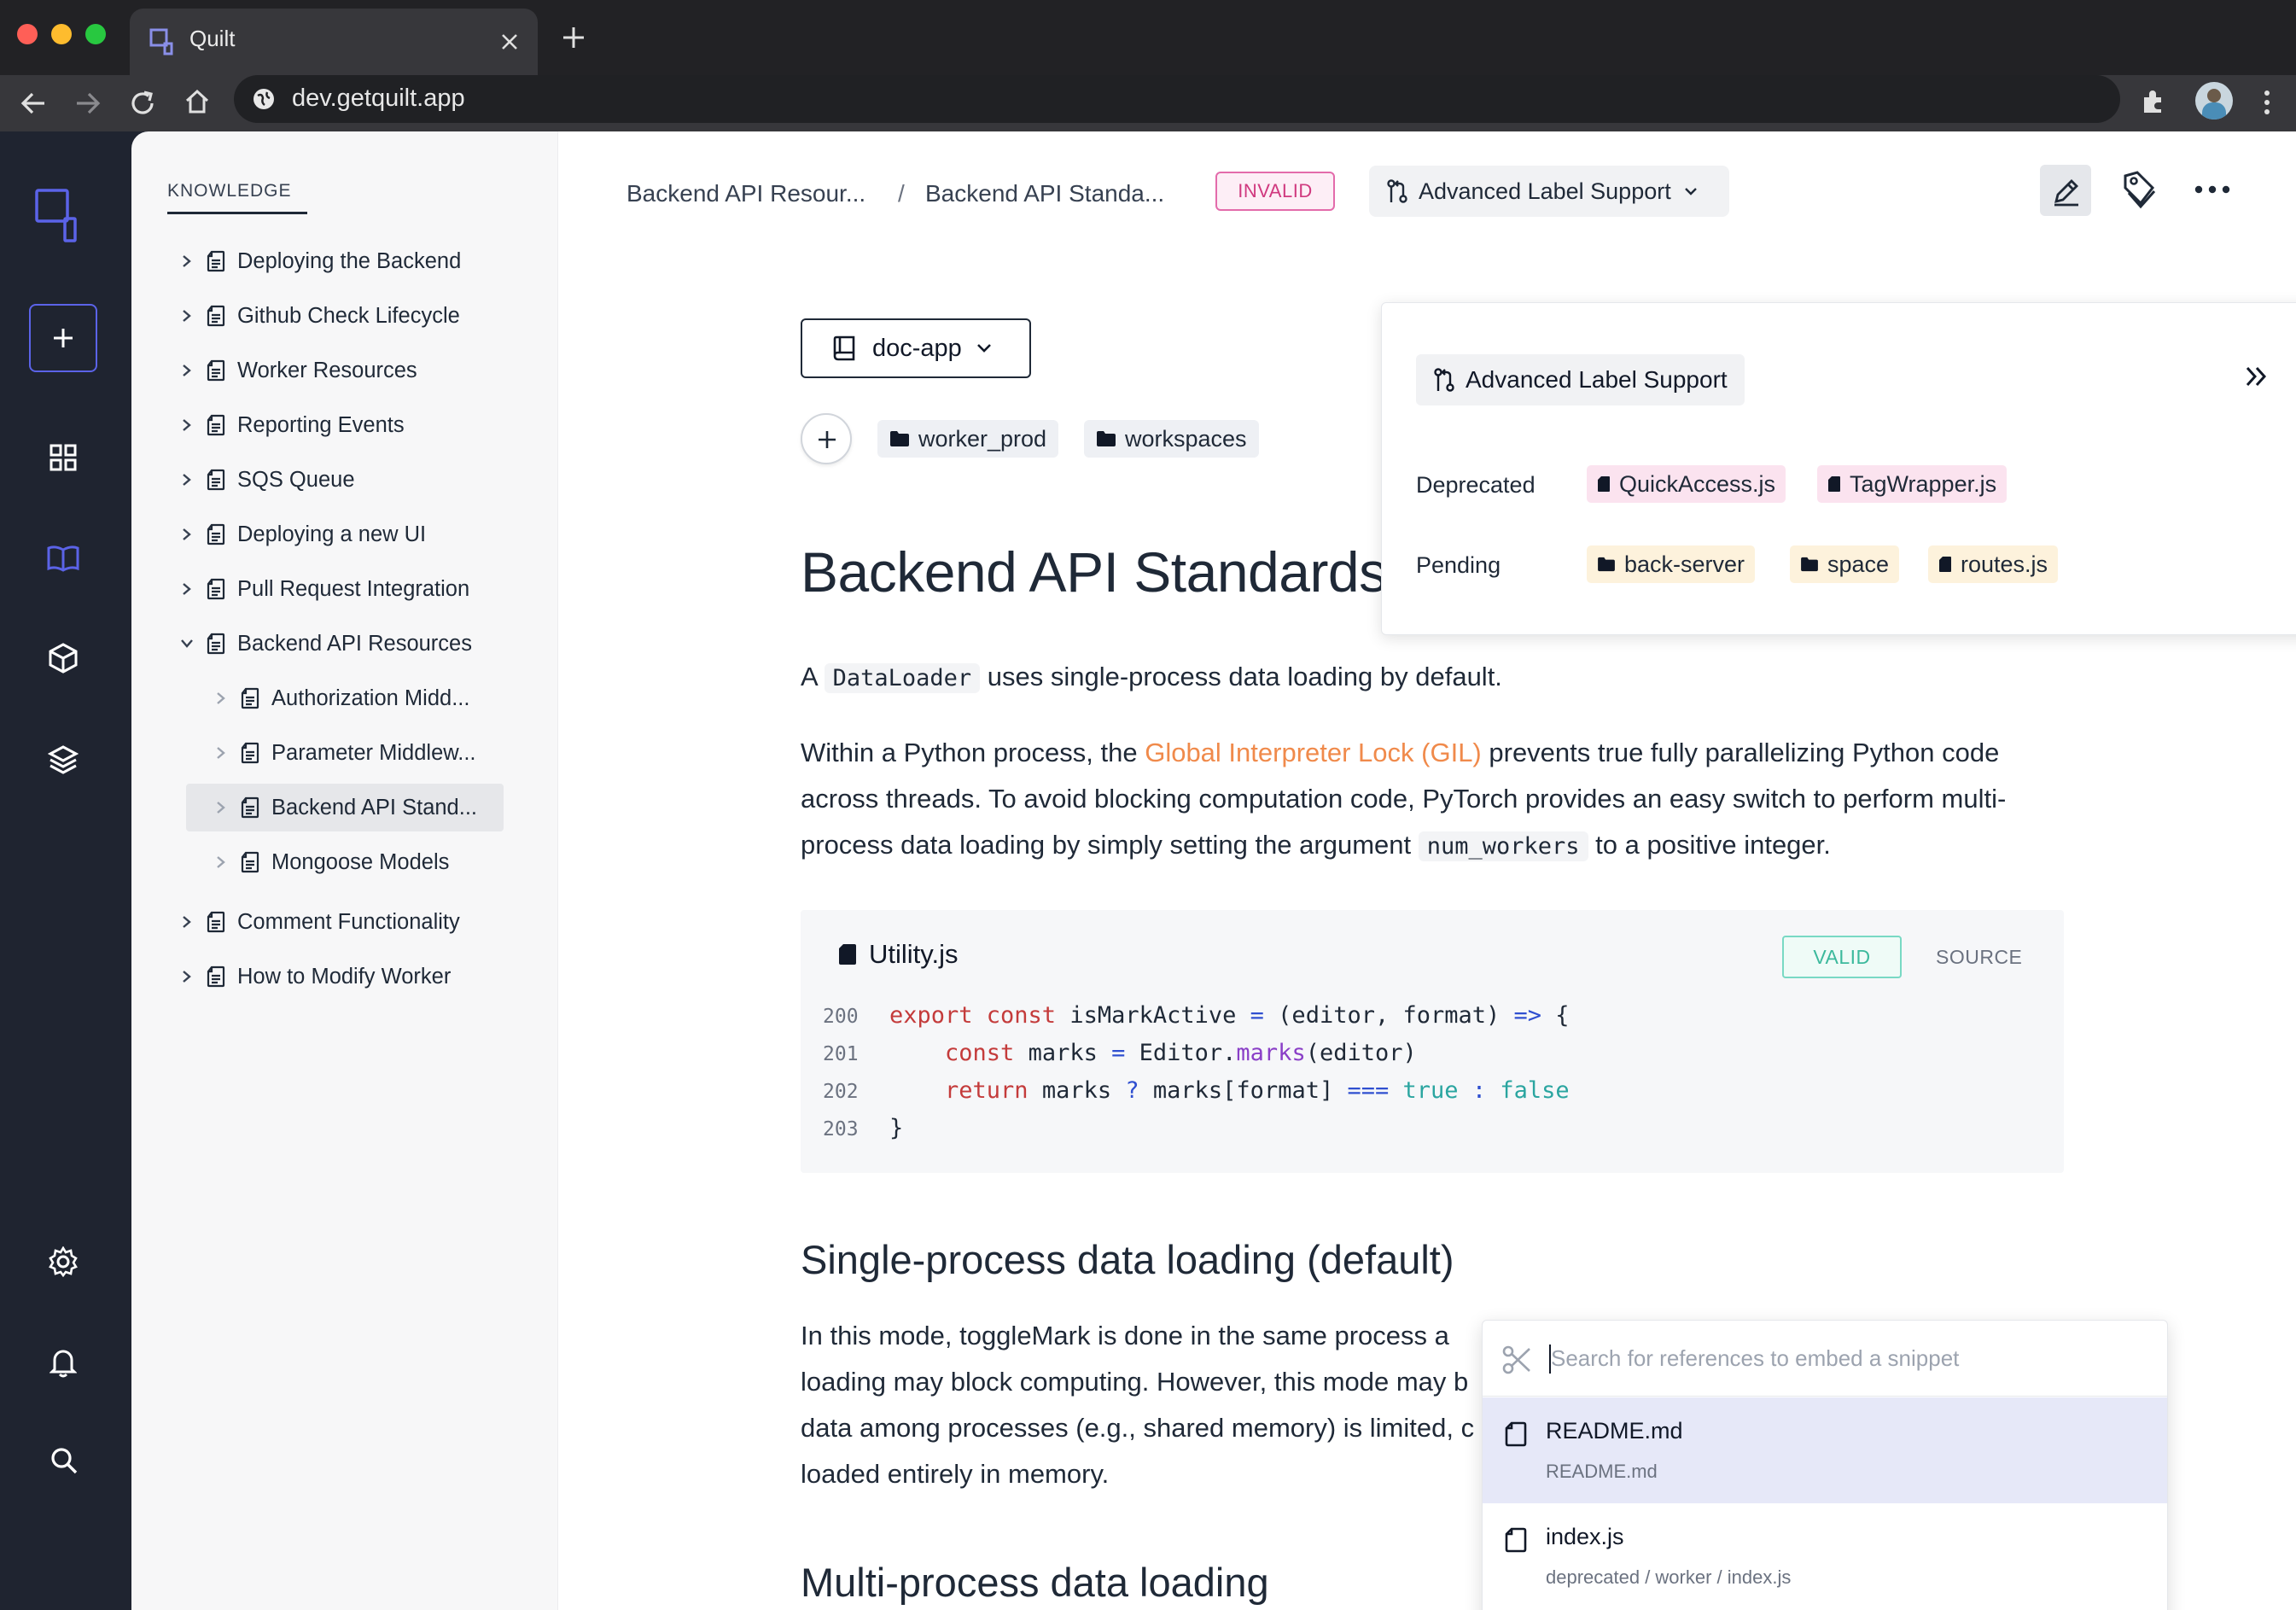  Describe the element at coordinates (968, 439) in the screenshot. I see `folder-tag: worker_prod` at that location.